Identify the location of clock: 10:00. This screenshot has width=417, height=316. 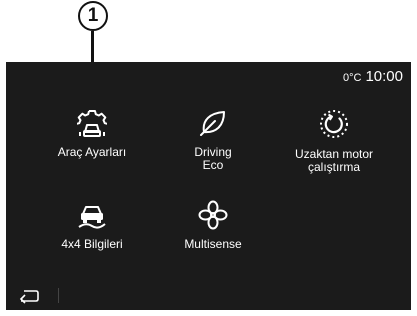
(384, 76).